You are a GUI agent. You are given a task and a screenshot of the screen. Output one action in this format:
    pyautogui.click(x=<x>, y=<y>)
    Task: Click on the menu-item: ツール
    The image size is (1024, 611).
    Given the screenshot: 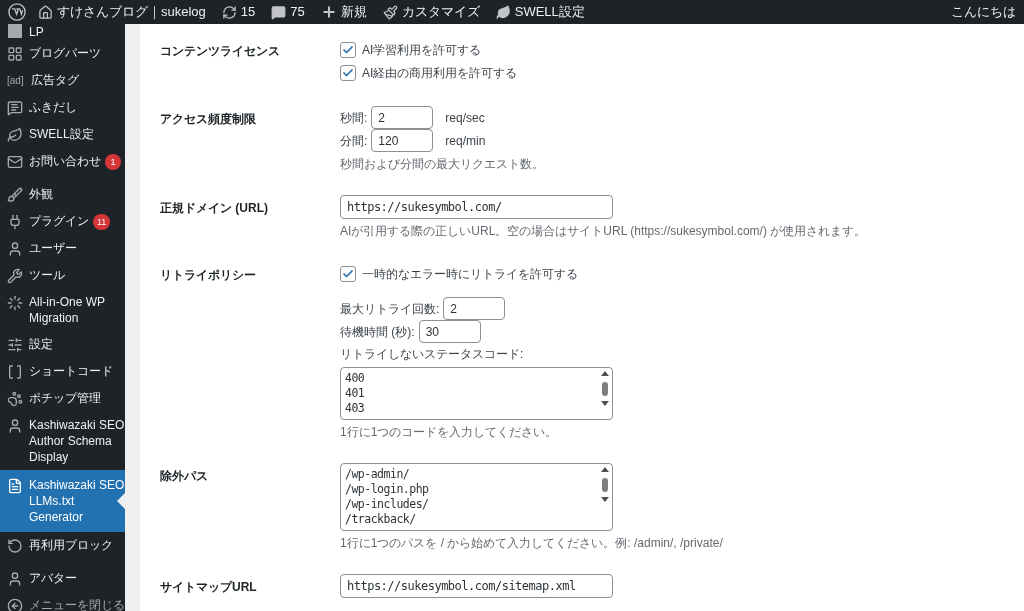 What is the action you would take?
    pyautogui.click(x=62, y=275)
    